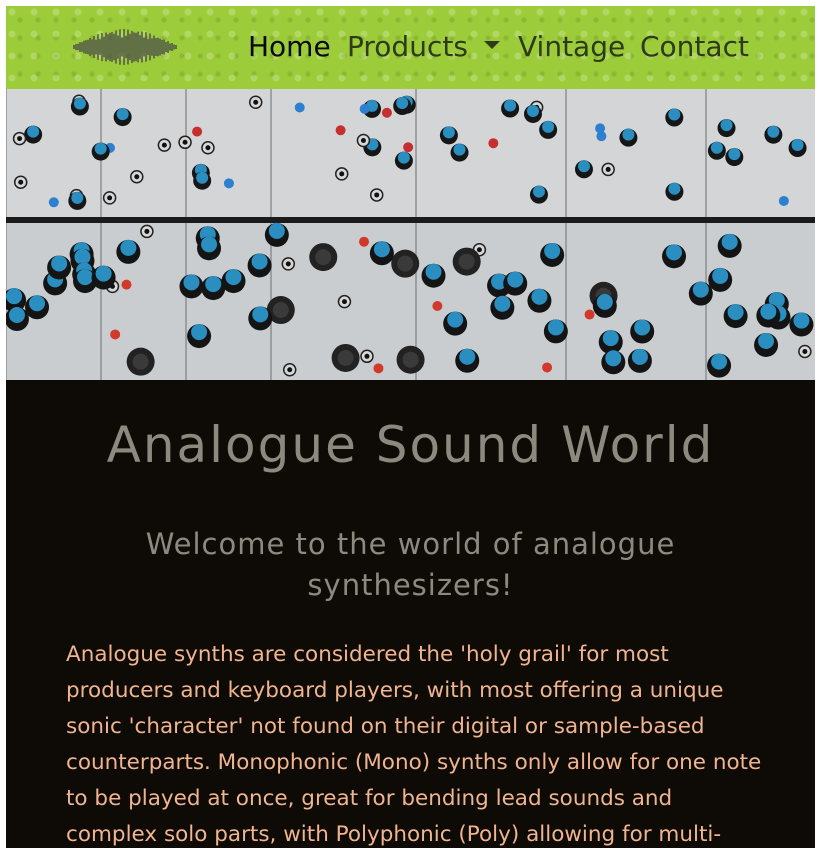 This screenshot has height=848, width=822. I want to click on nav-products-dropdown: Products, so click(423, 46).